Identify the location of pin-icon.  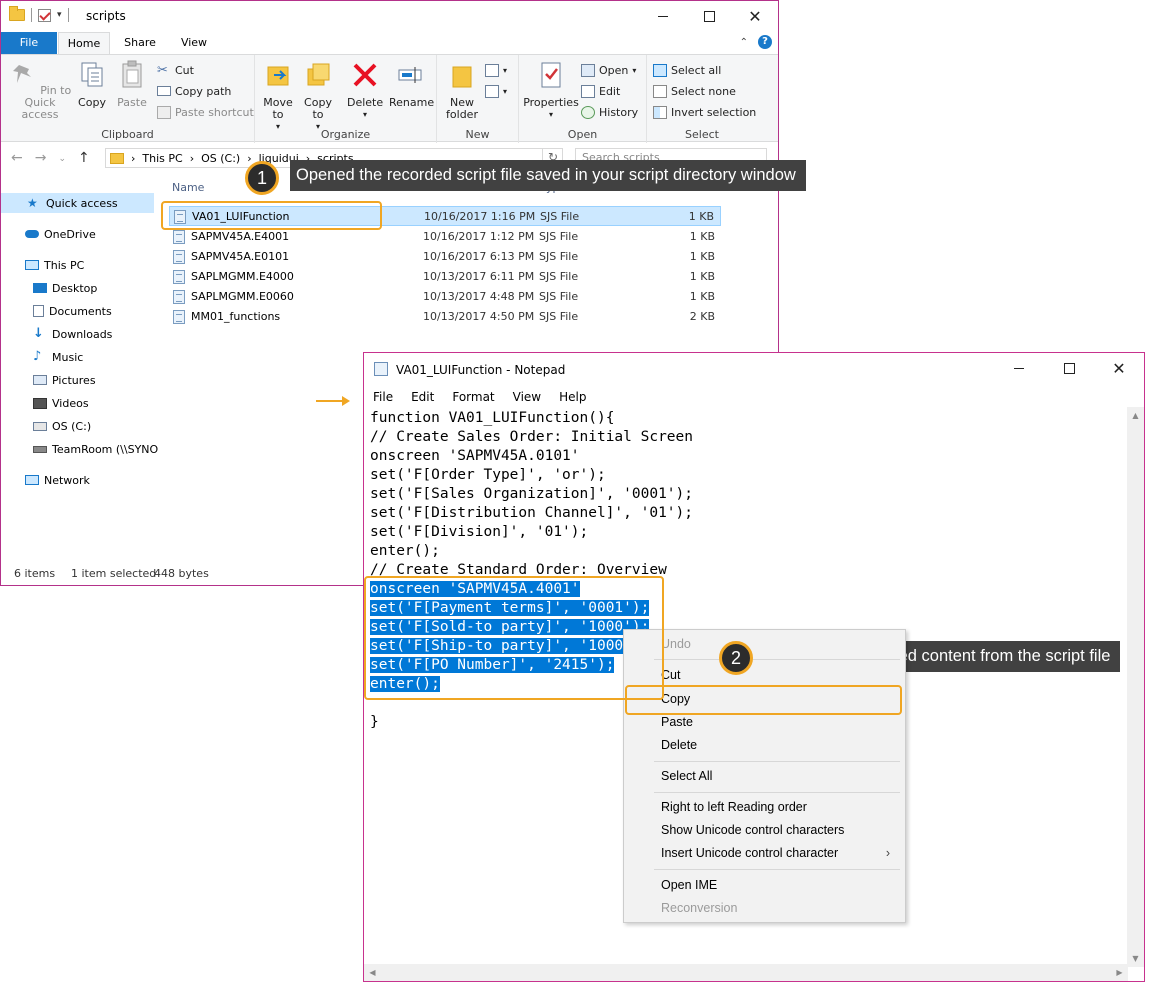
(21, 74).